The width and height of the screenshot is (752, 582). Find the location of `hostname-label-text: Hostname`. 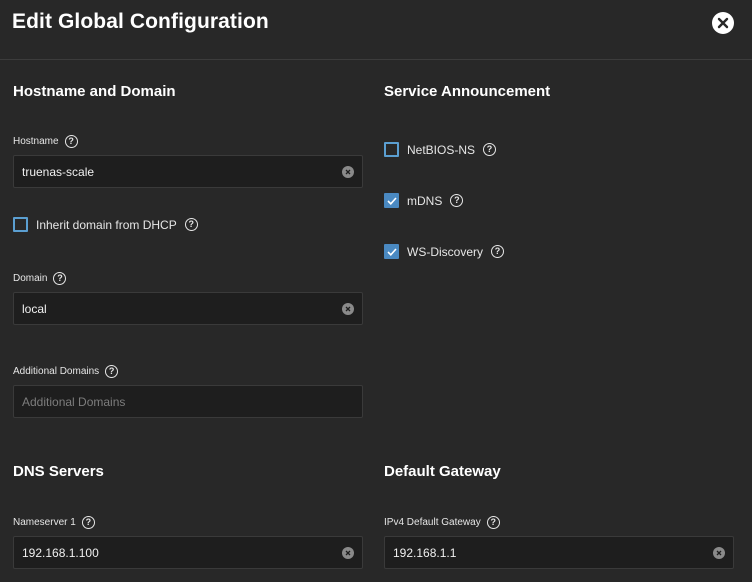

hostname-label-text: Hostname is located at coordinates (36, 141).